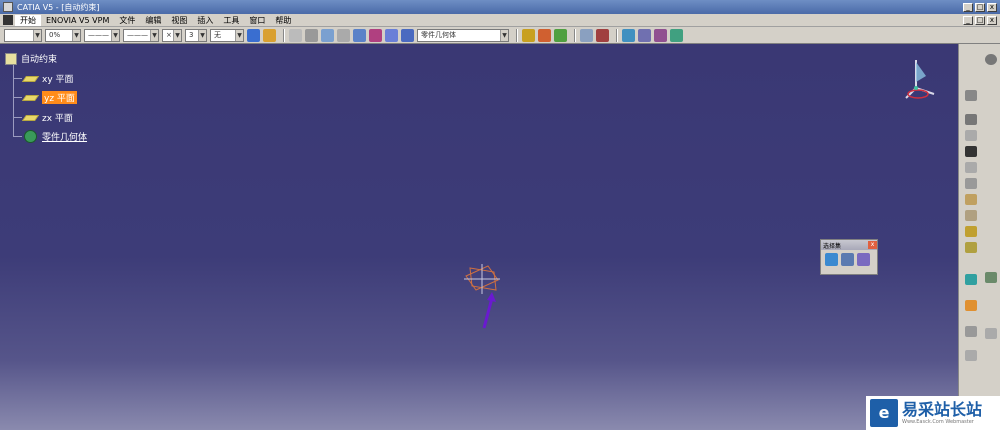 Image resolution: width=1000 pixels, height=430 pixels. Describe the element at coordinates (922, 79) in the screenshot. I see `compass-icon` at that location.